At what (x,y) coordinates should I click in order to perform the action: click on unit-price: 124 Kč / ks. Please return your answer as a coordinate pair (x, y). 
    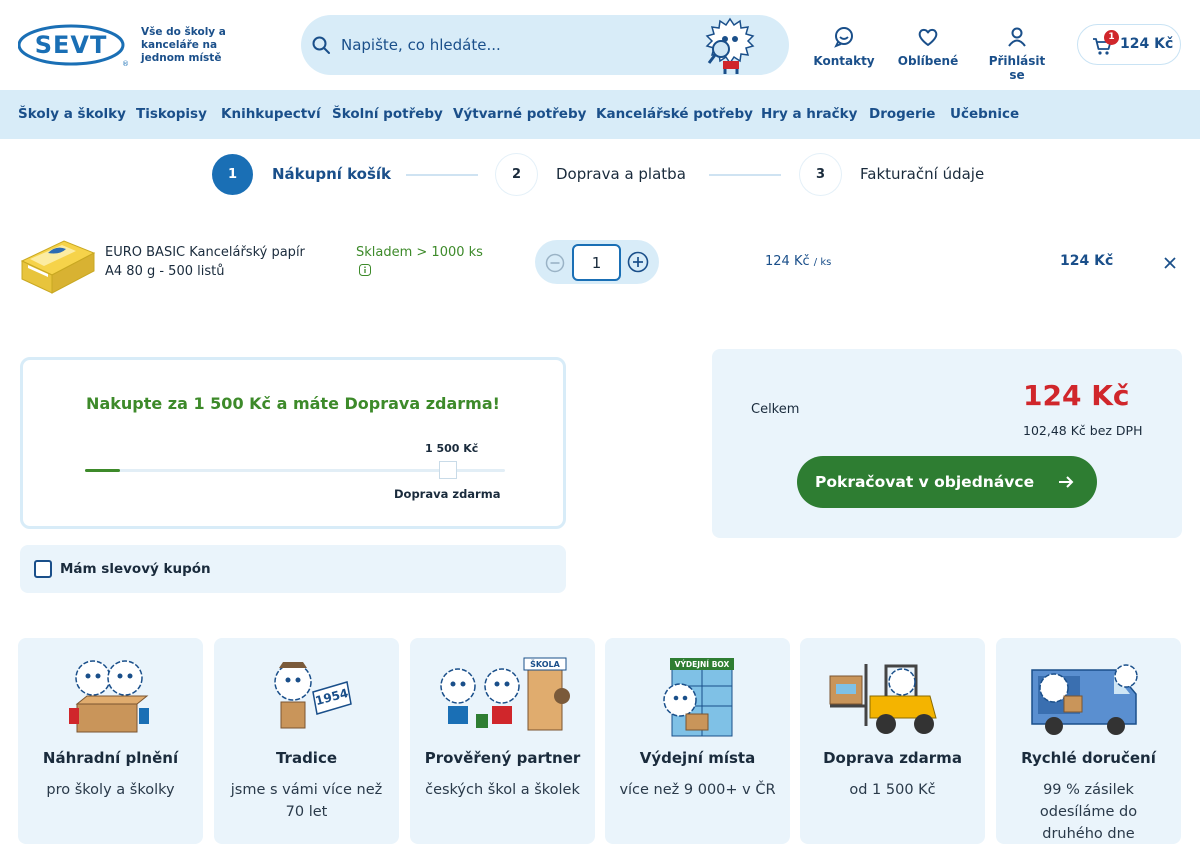
    Looking at the image, I should click on (798, 261).